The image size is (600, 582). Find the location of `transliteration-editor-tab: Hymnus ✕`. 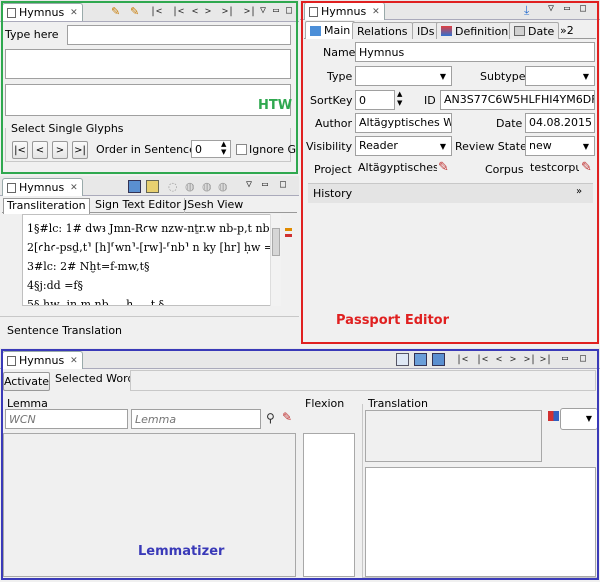

transliteration-editor-tab: Hymnus ✕ is located at coordinates (42, 187).